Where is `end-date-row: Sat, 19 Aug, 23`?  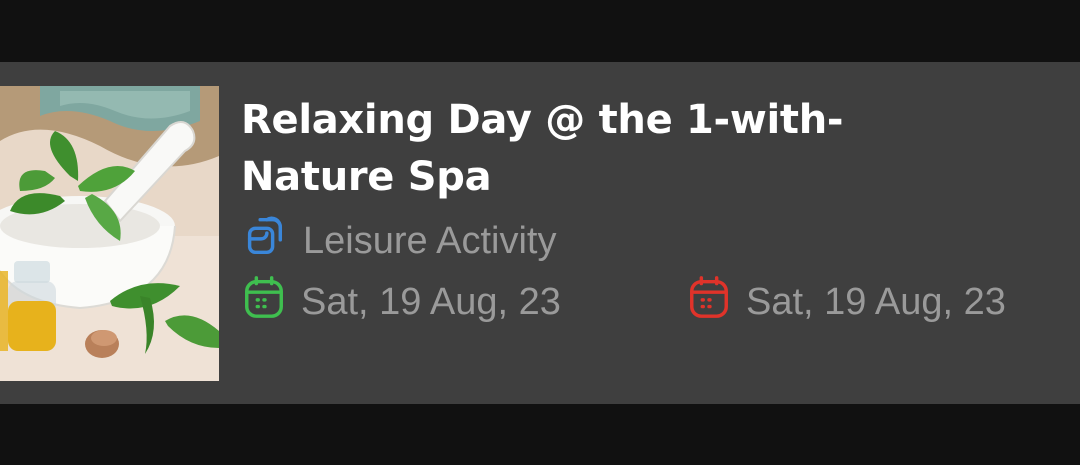 end-date-row: Sat, 19 Aug, 23 is located at coordinates (846, 302).